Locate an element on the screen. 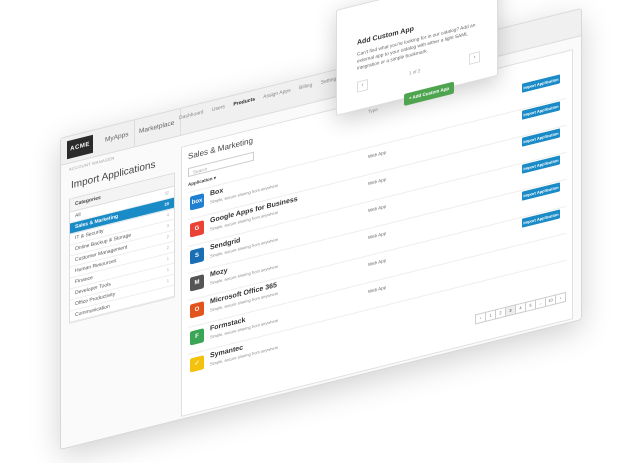 The image size is (622, 463). popover-next-button: › is located at coordinates (474, 58).